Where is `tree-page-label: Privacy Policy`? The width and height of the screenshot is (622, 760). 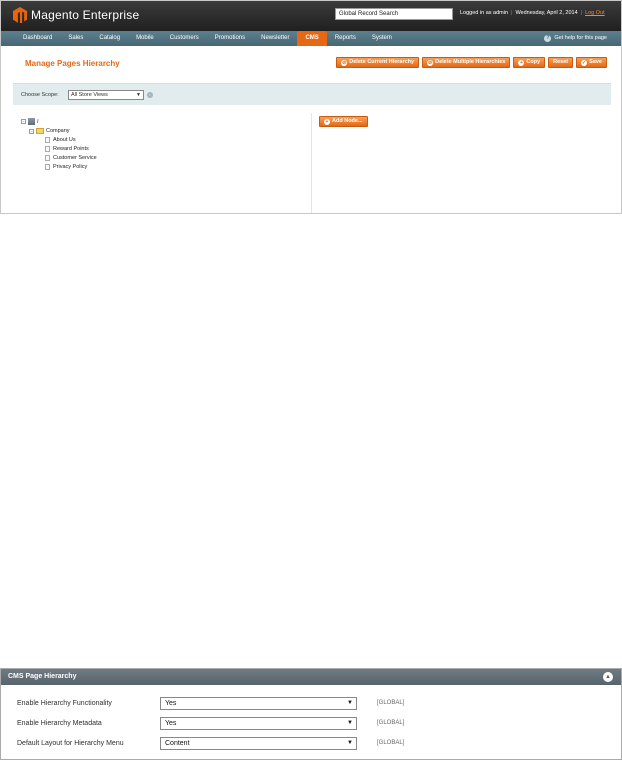
tree-page-label: Privacy Policy is located at coordinates (70, 167).